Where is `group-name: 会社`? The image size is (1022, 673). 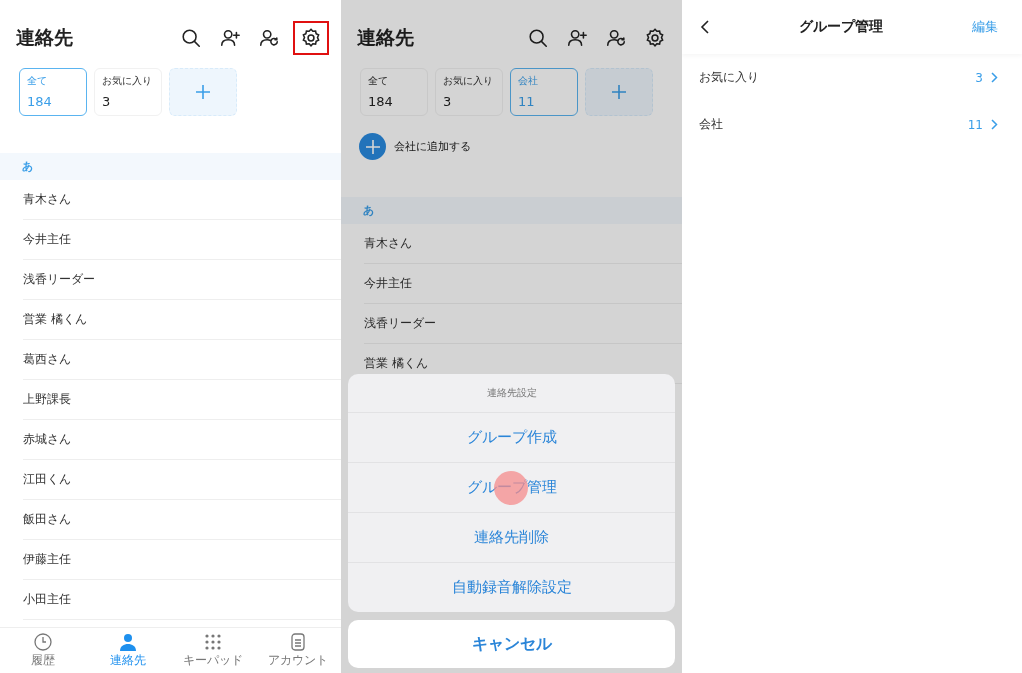 group-name: 会社 is located at coordinates (711, 124).